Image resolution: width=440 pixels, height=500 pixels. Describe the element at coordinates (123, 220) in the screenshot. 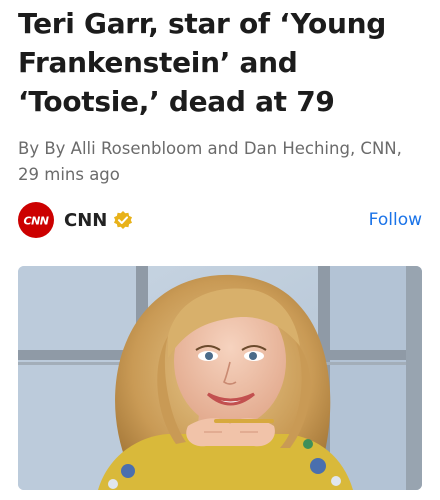

I see `verified-badge-icon` at that location.